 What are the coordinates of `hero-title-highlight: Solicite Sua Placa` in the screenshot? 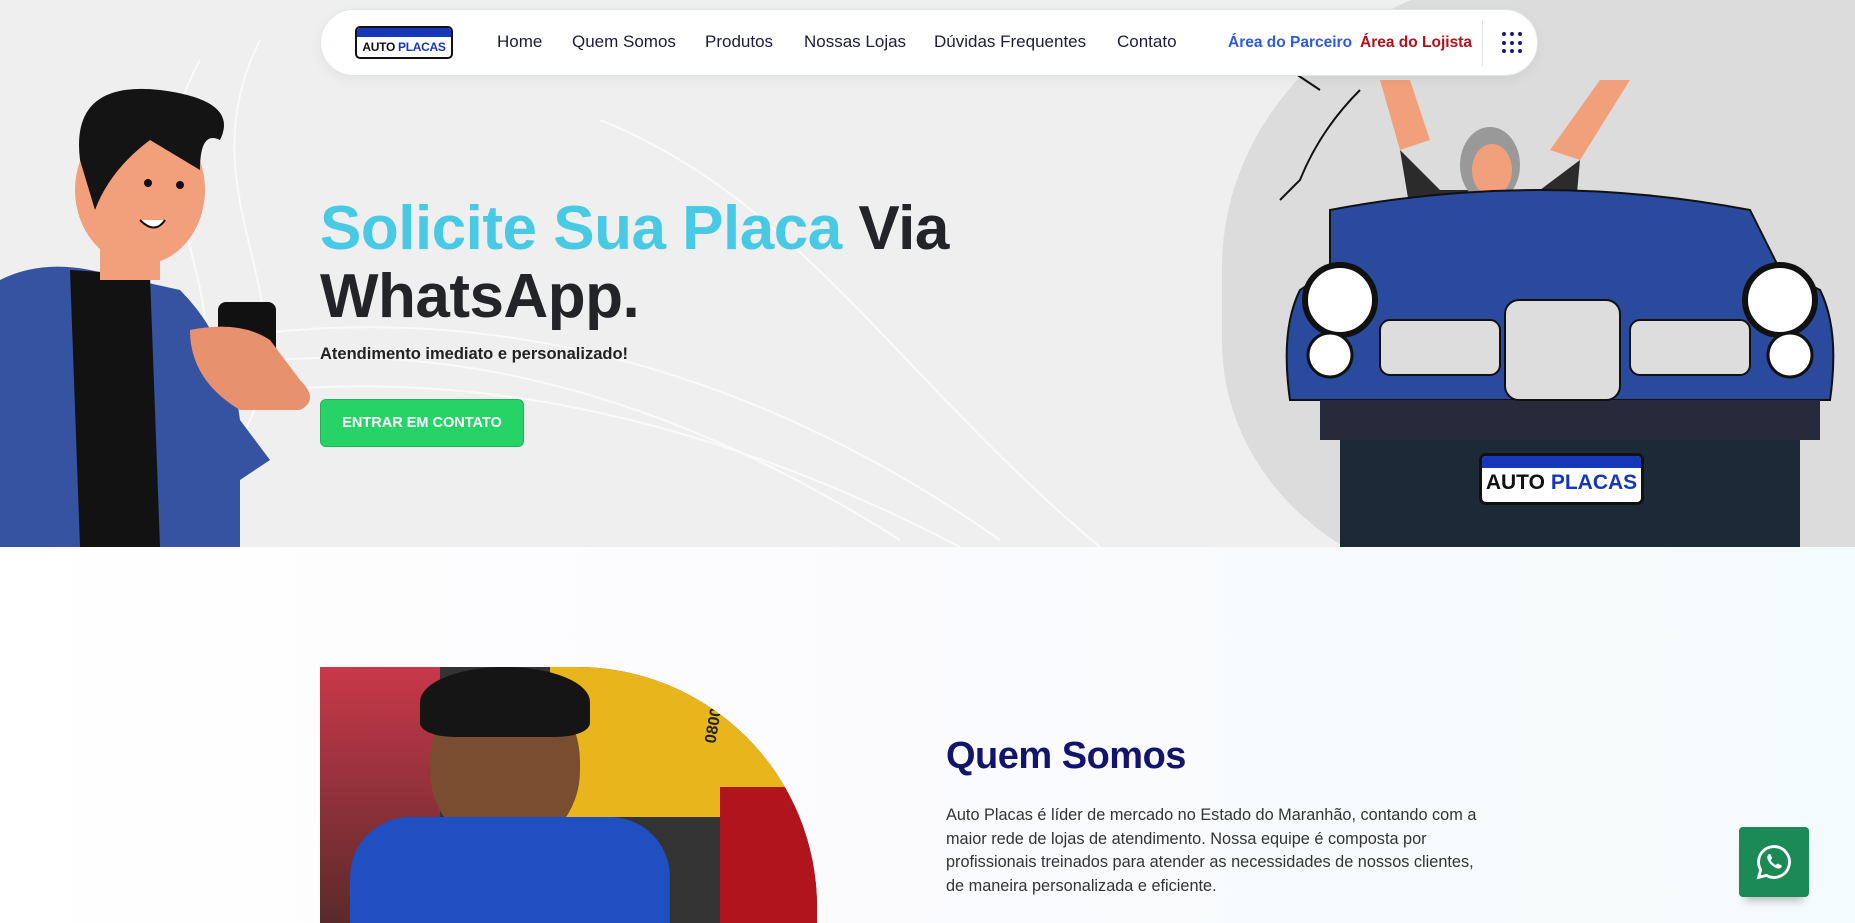 It's located at (581, 228).